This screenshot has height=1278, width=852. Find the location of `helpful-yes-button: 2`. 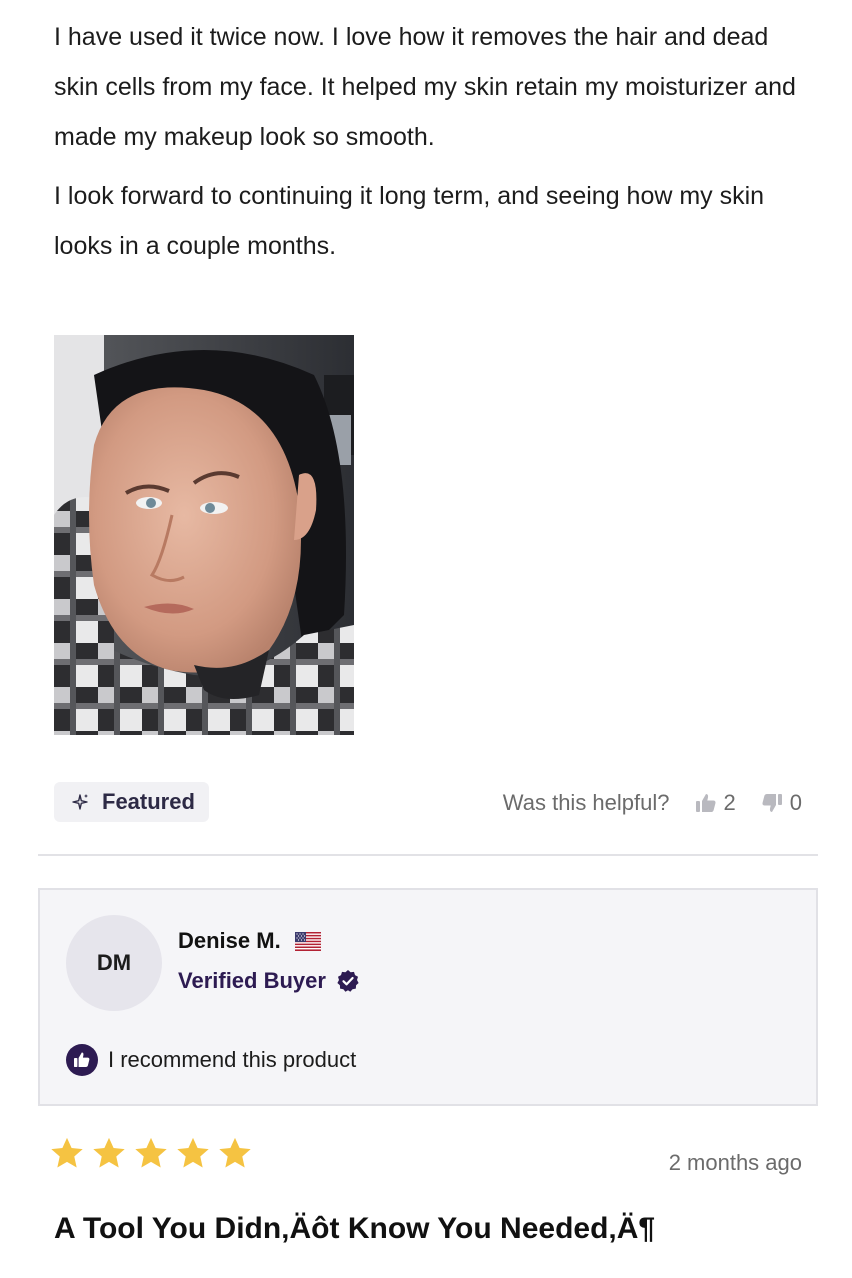

helpful-yes-button: 2 is located at coordinates (715, 803).